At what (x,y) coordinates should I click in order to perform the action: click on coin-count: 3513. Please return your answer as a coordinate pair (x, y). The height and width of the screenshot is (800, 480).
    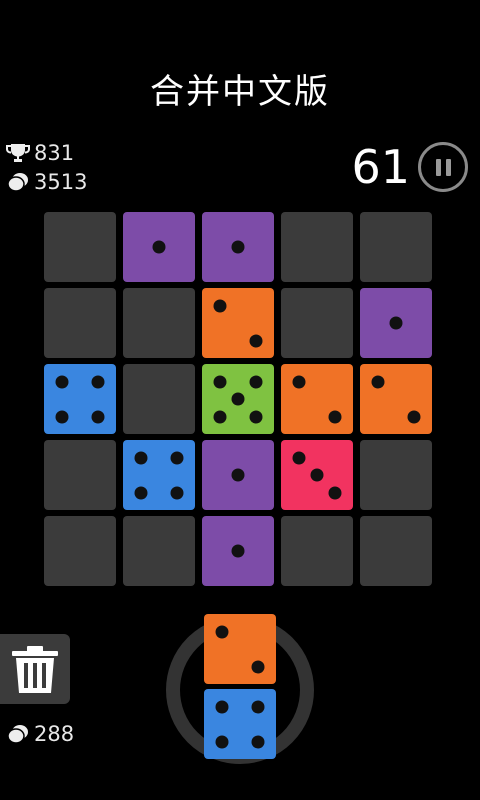
    Looking at the image, I should click on (46, 182).